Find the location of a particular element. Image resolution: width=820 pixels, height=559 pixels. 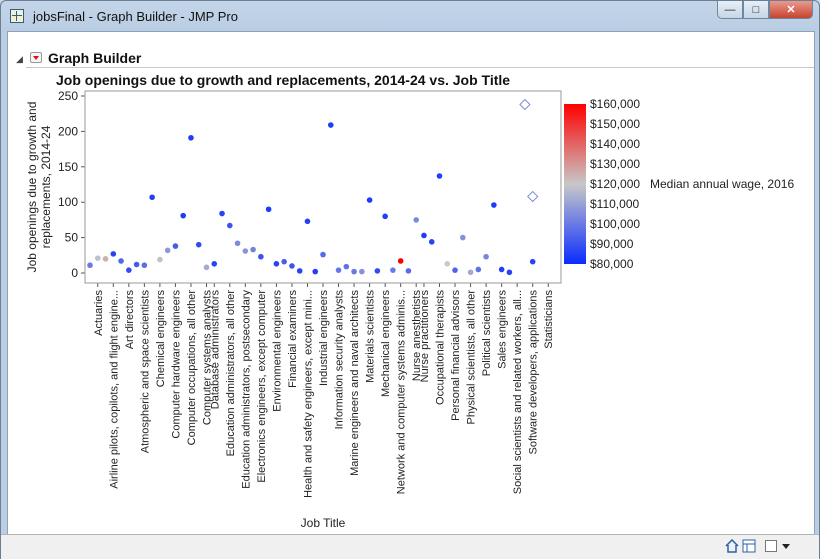

minimize-button: — is located at coordinates (730, 10).